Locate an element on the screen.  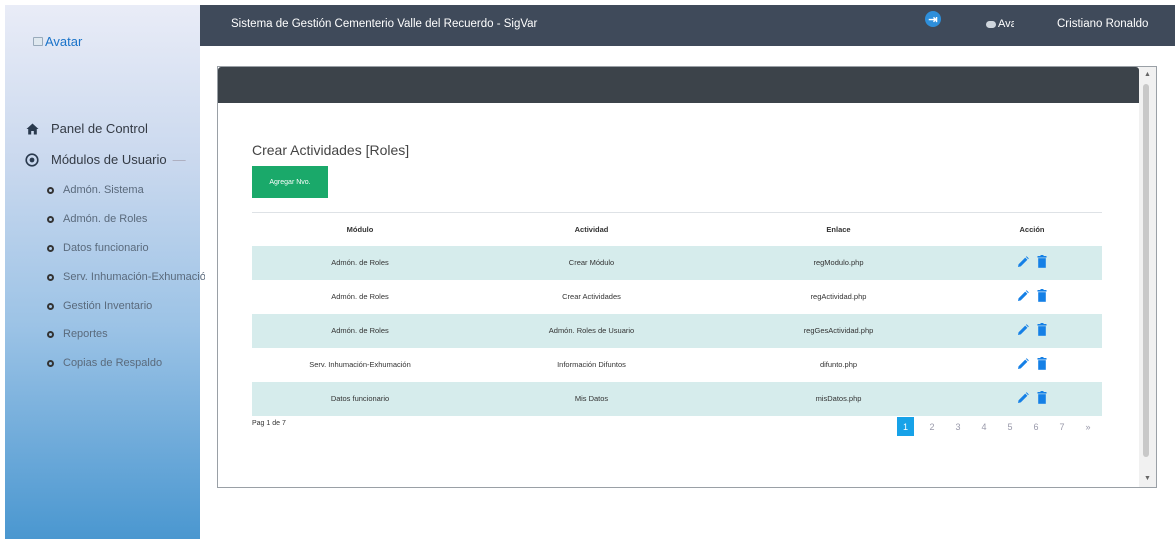
page-button: 2 is located at coordinates (932, 426).